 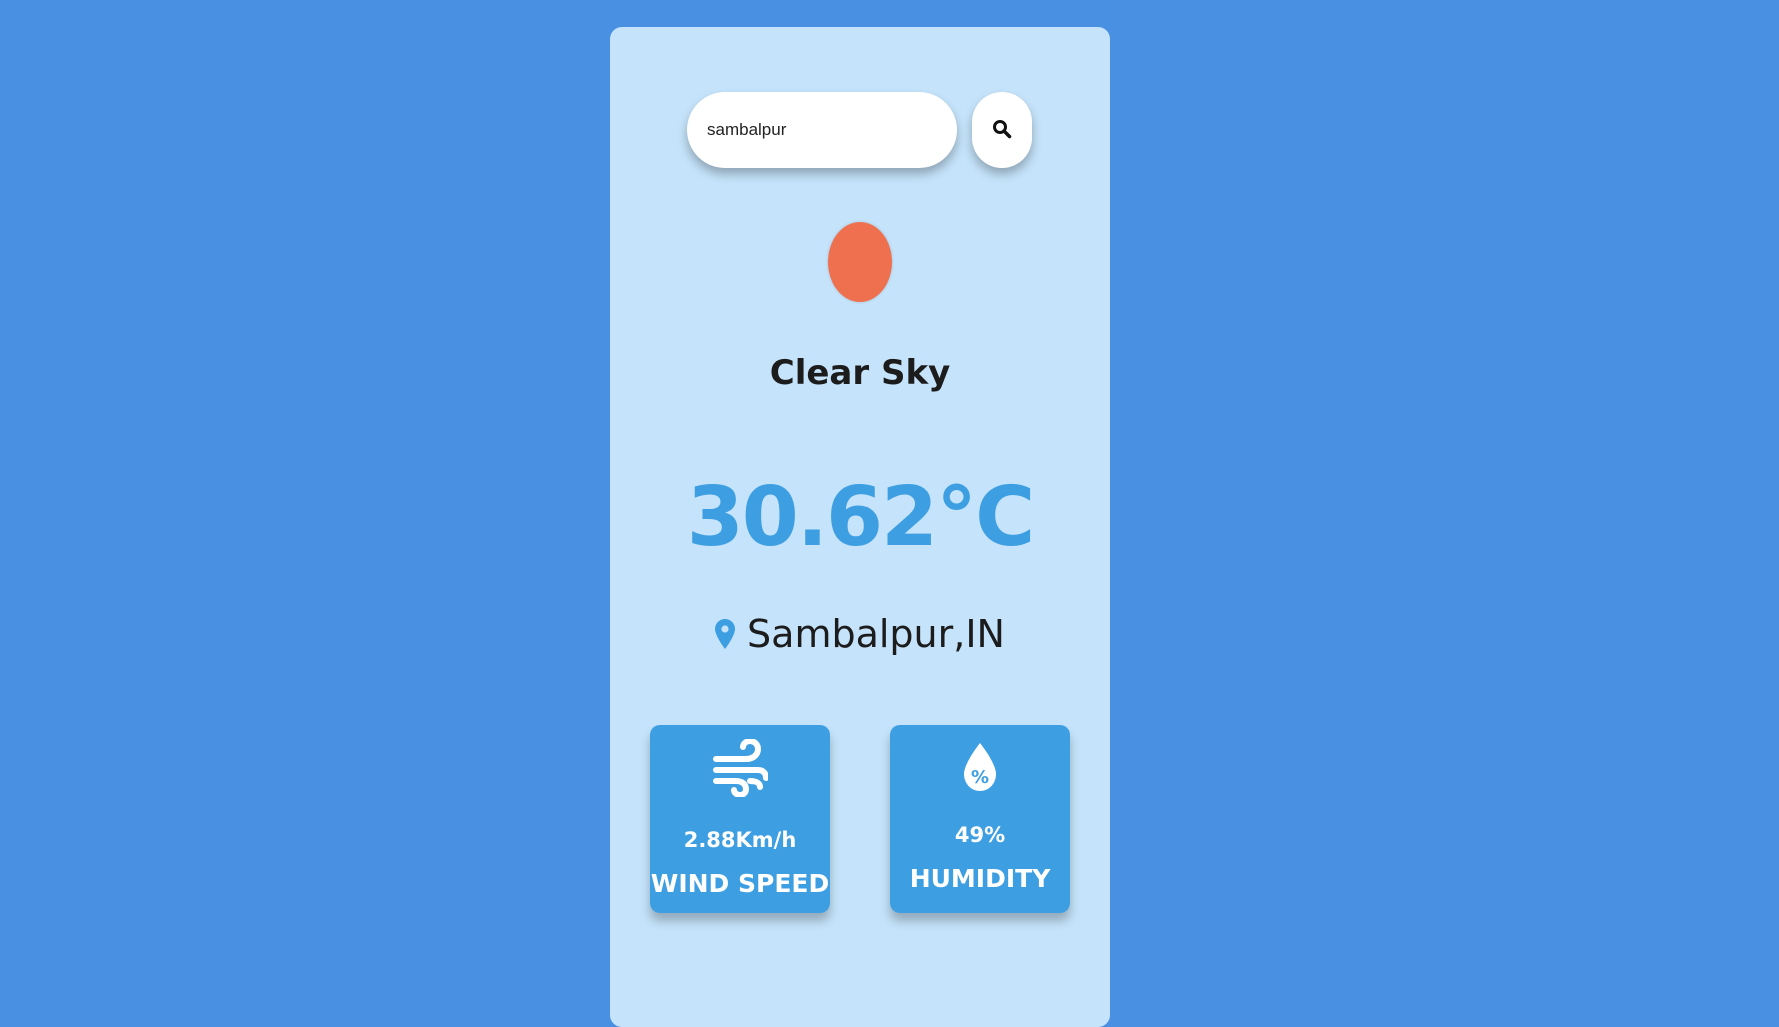 I want to click on sun-icon, so click(x=860, y=262).